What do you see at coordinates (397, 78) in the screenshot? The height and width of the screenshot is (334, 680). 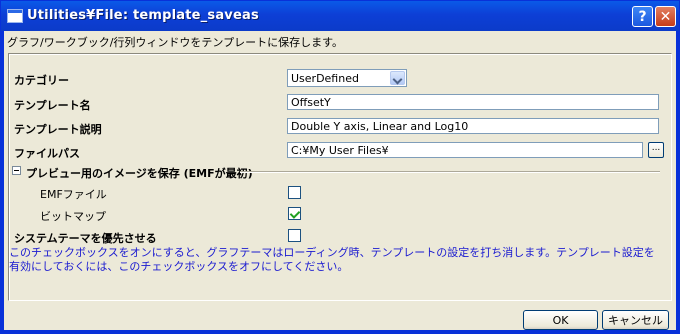 I see `chevron-down-icon` at bounding box center [397, 78].